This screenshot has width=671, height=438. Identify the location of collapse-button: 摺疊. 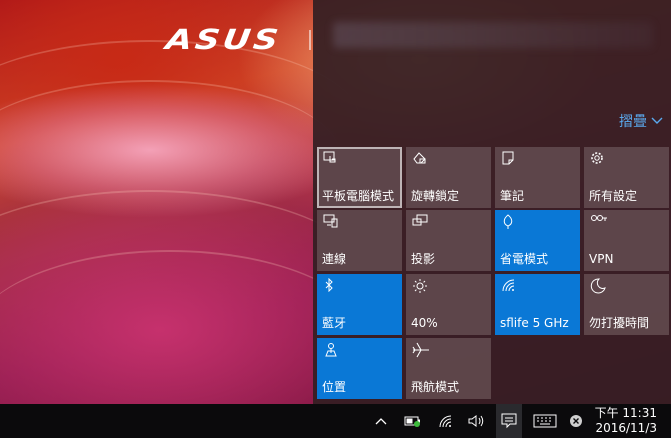
(641, 121).